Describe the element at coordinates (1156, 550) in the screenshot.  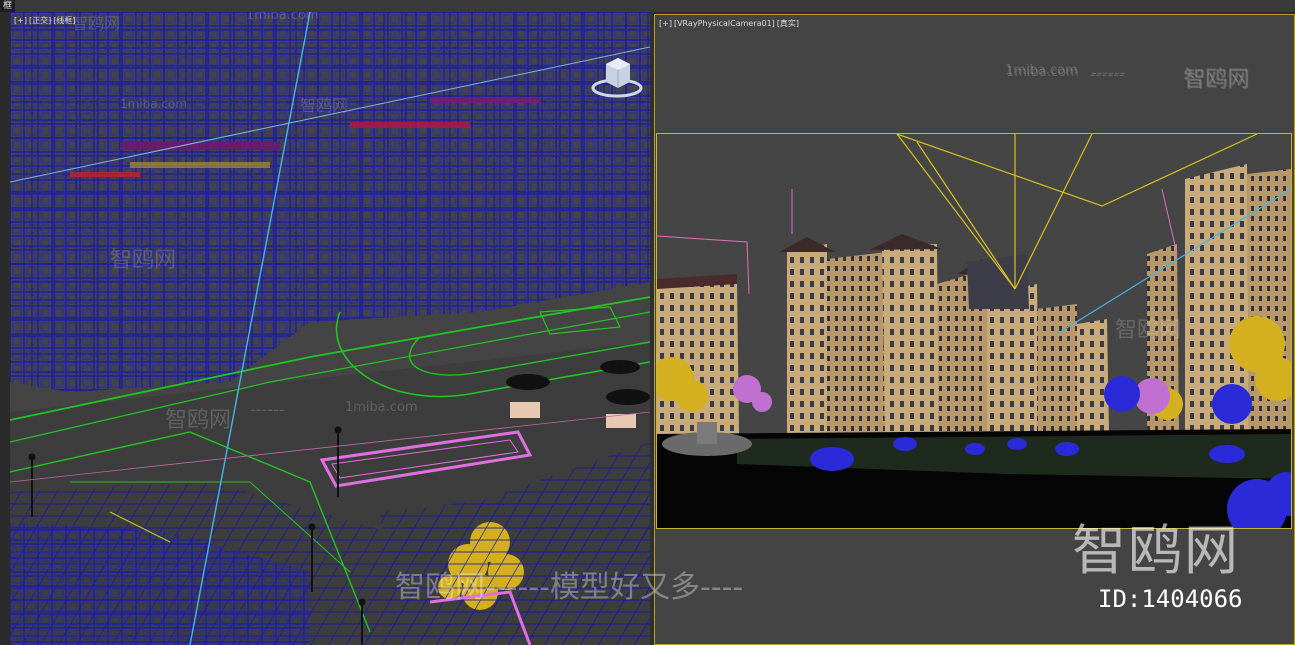
I see `watermark-big-brand: 智鸥网` at that location.